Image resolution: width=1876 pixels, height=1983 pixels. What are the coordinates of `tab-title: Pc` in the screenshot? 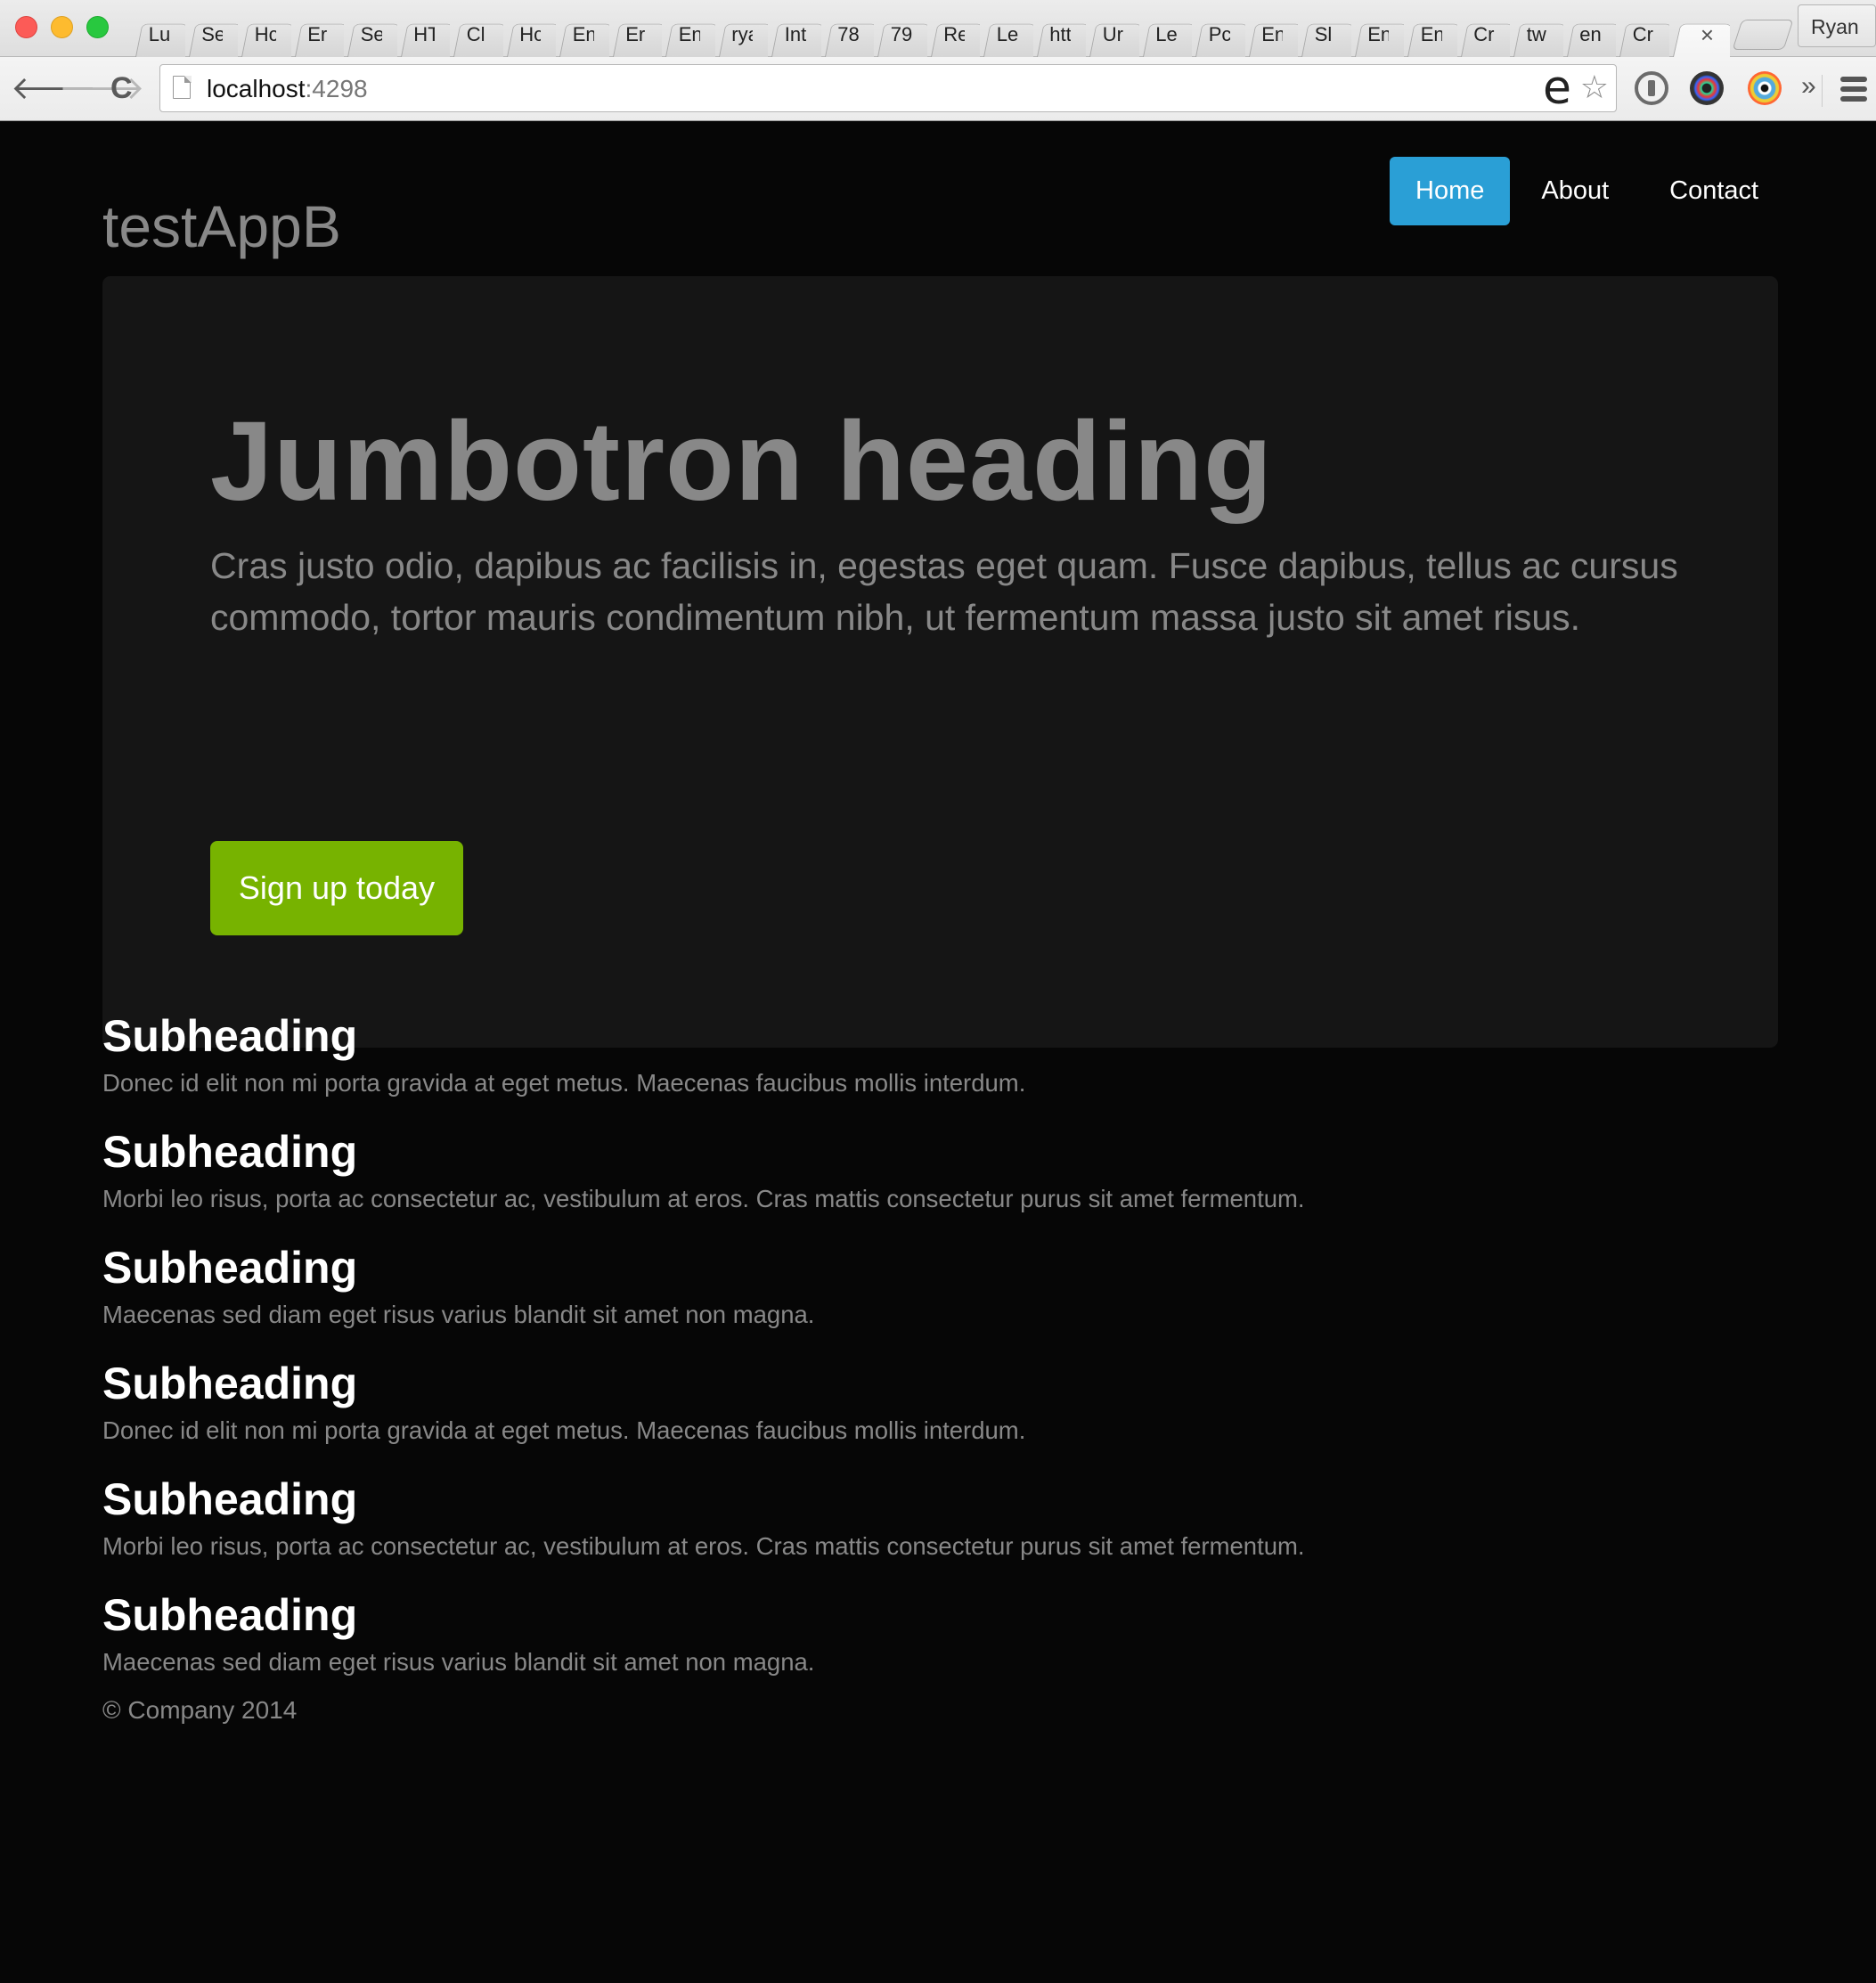 It's located at (1219, 34).